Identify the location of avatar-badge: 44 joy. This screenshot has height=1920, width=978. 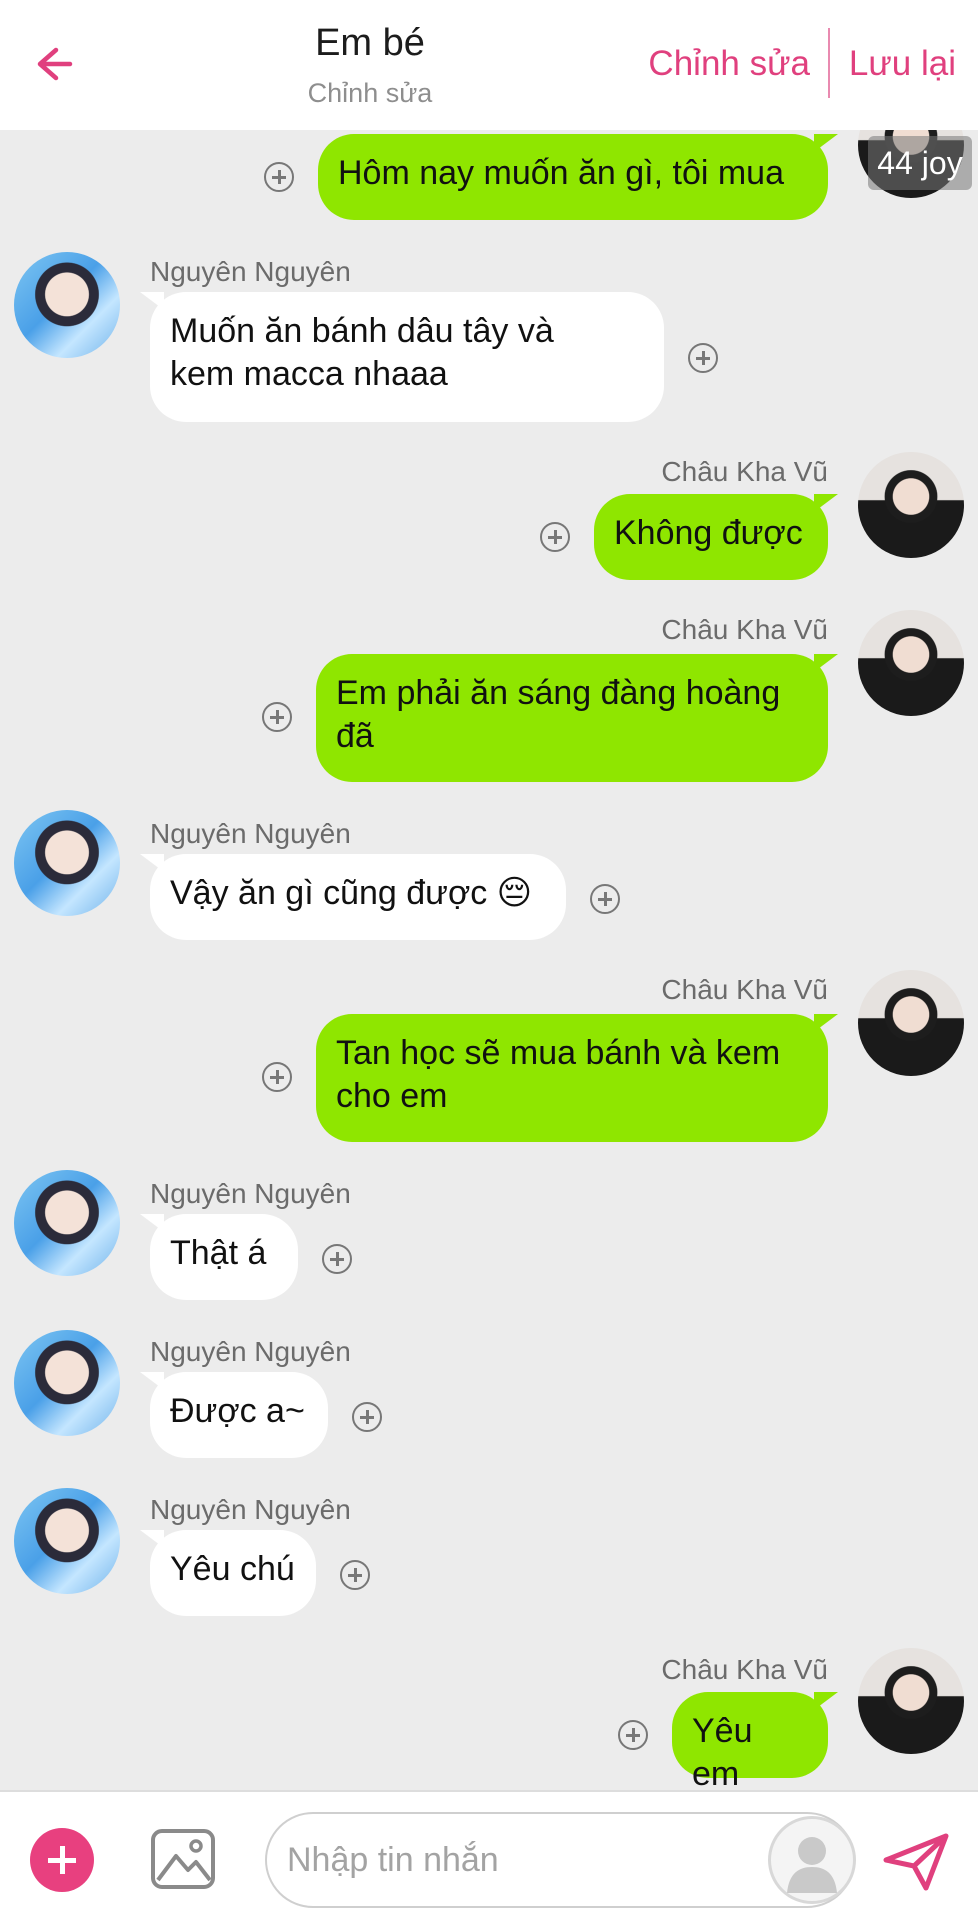
(920, 163).